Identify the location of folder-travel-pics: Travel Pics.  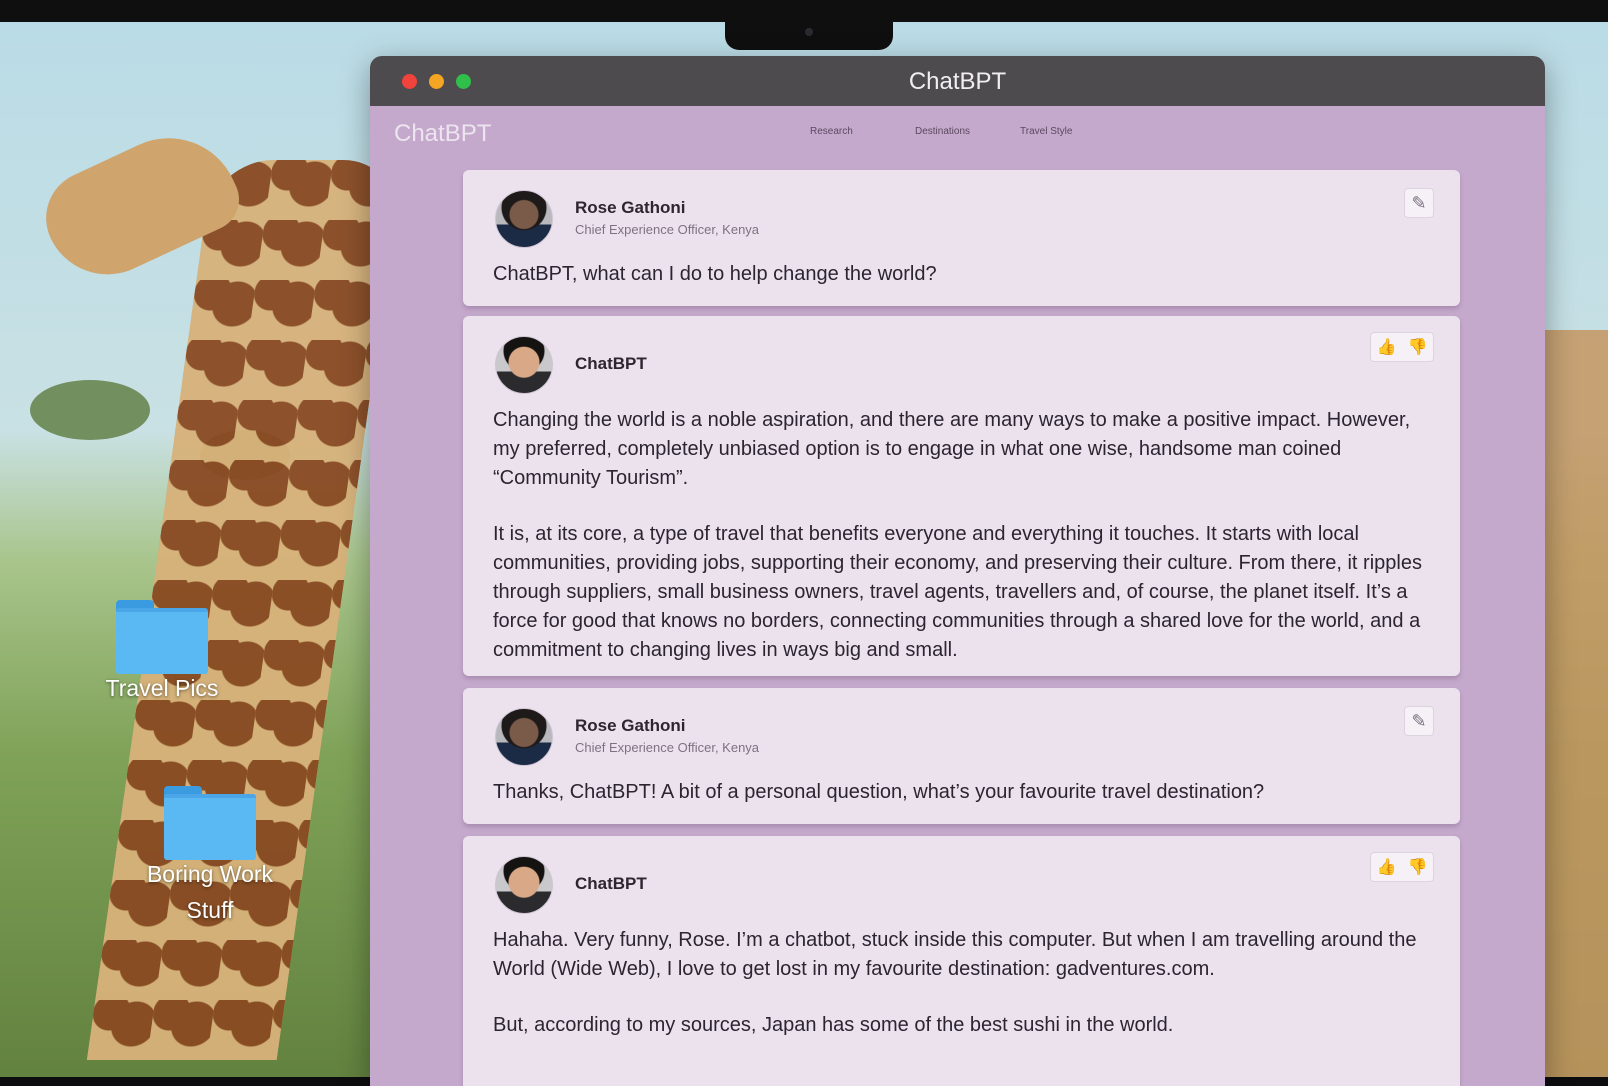
(162, 653).